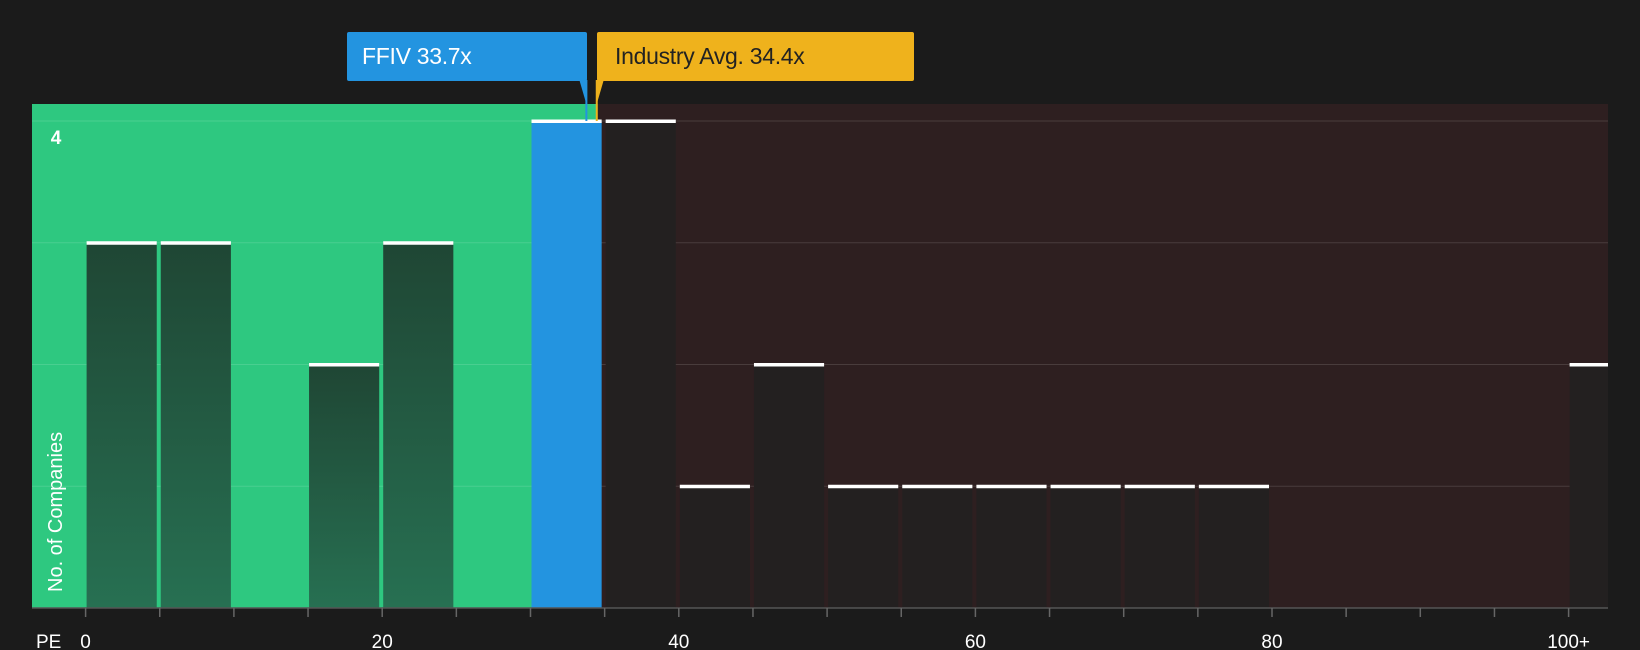 The height and width of the screenshot is (650, 1640). Describe the element at coordinates (467, 56) in the screenshot. I see `company-pe-callout: FFIV 33.7x` at that location.